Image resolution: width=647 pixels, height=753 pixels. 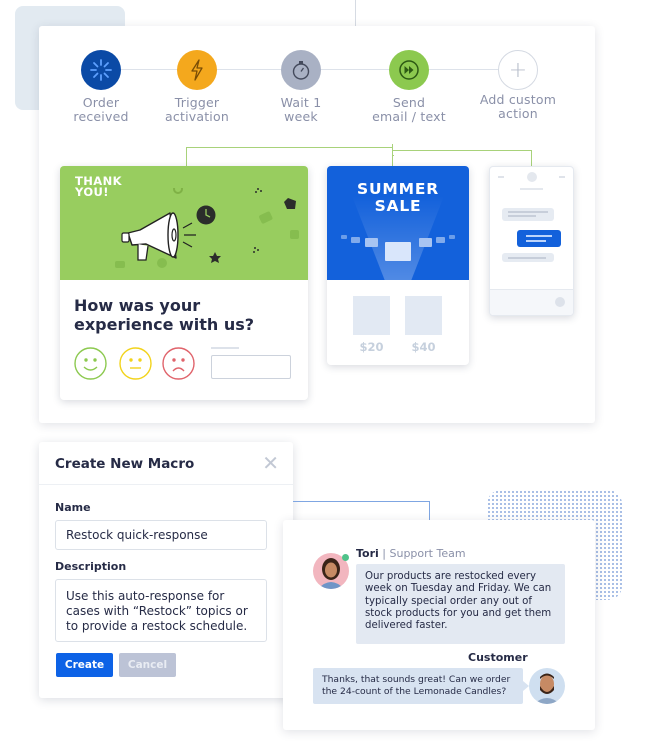 What do you see at coordinates (398, 223) in the screenshot?
I see `summer-sale-banner: SUMMER SALE` at bounding box center [398, 223].